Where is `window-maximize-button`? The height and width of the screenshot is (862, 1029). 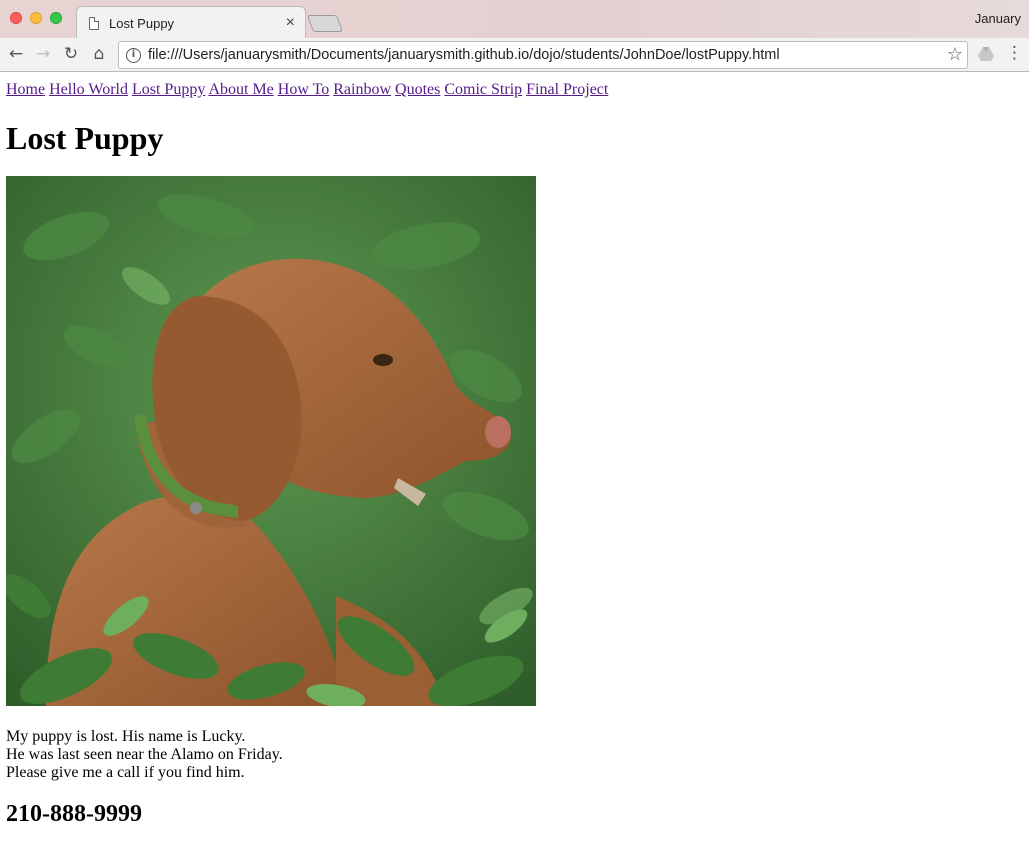 window-maximize-button is located at coordinates (56, 18).